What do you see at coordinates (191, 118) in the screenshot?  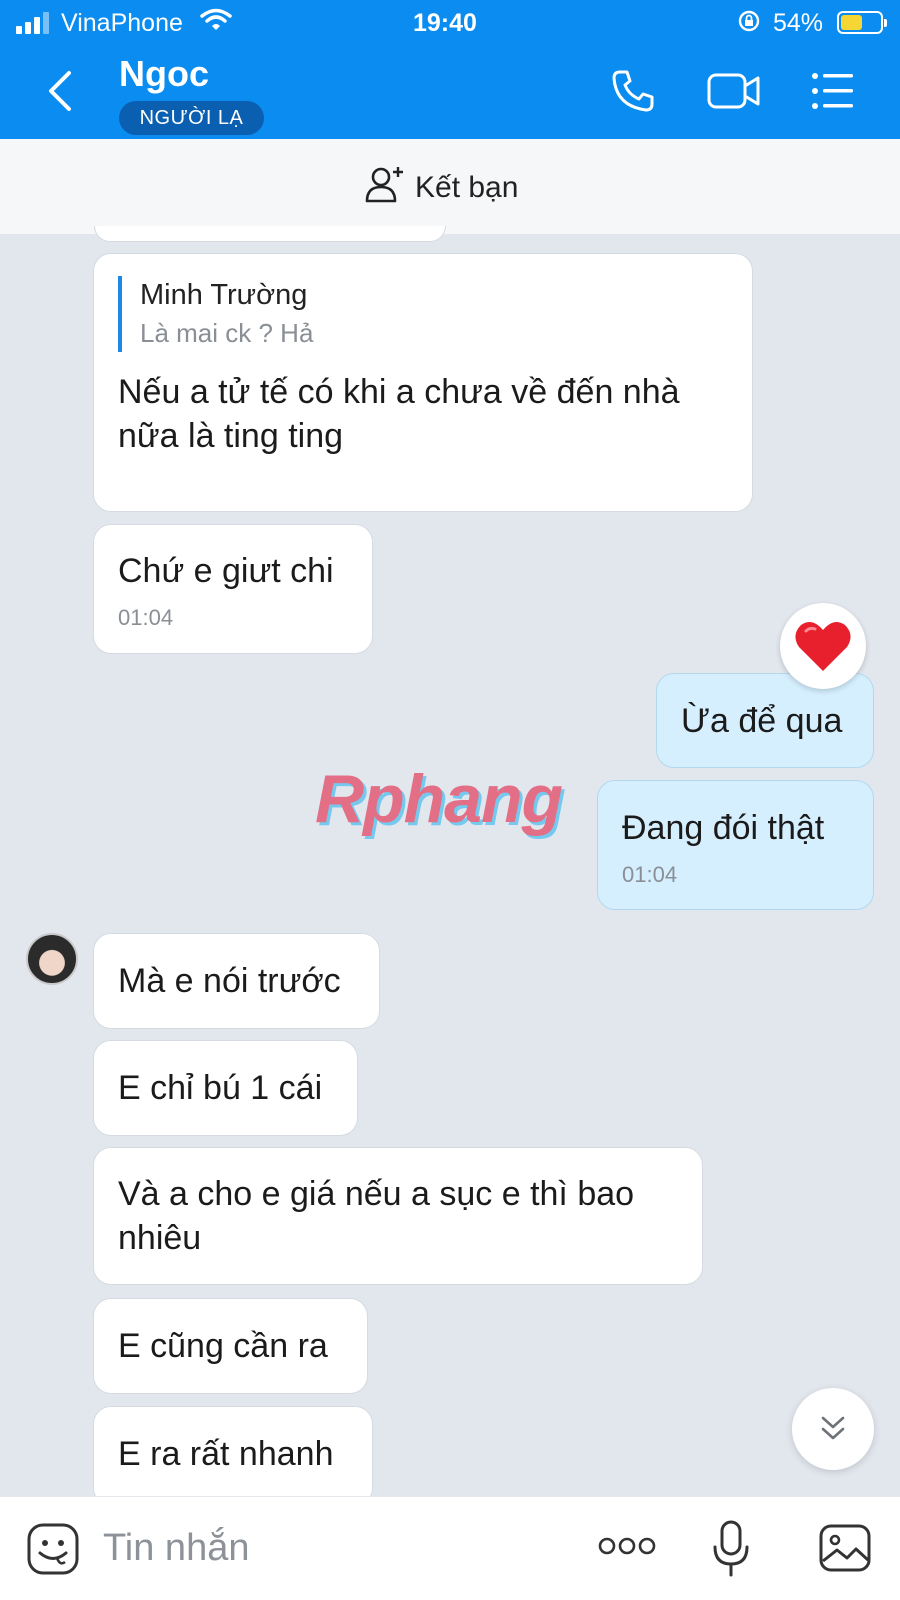 I see `stranger-badge: NGƯỜI LẠ` at bounding box center [191, 118].